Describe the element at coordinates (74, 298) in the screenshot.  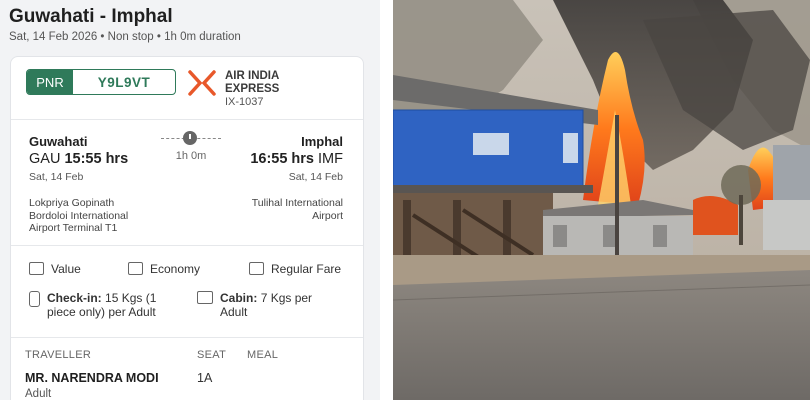
I see `checkin-label: Check-in:` at that location.